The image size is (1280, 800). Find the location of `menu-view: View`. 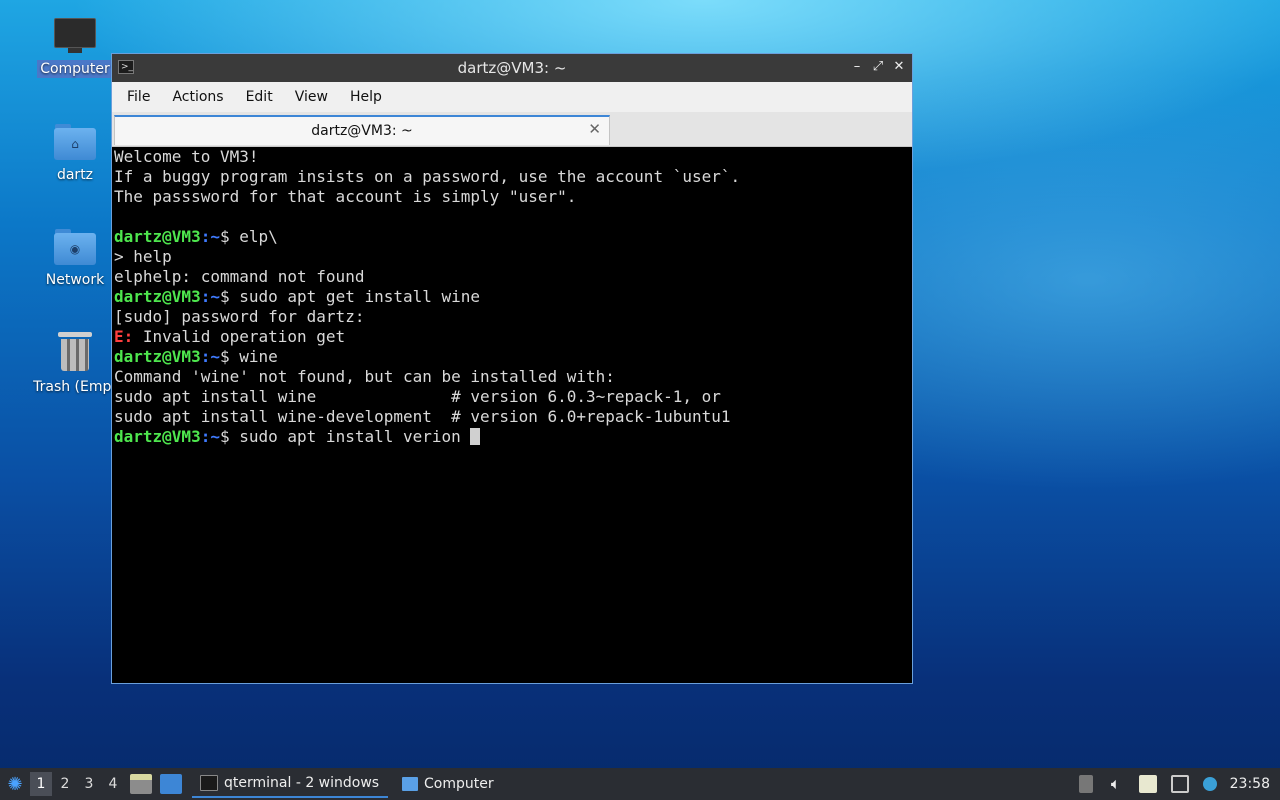

menu-view: View is located at coordinates (311, 97).